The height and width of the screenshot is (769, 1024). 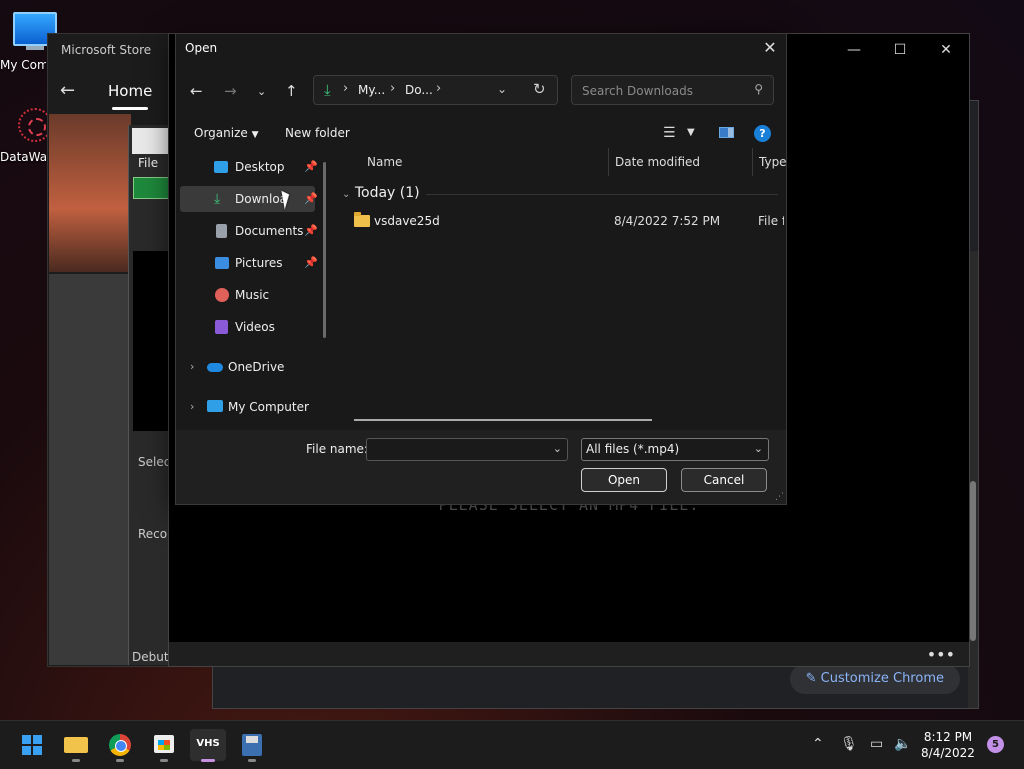 I want to click on taskbar-video-editor, so click(x=252, y=745).